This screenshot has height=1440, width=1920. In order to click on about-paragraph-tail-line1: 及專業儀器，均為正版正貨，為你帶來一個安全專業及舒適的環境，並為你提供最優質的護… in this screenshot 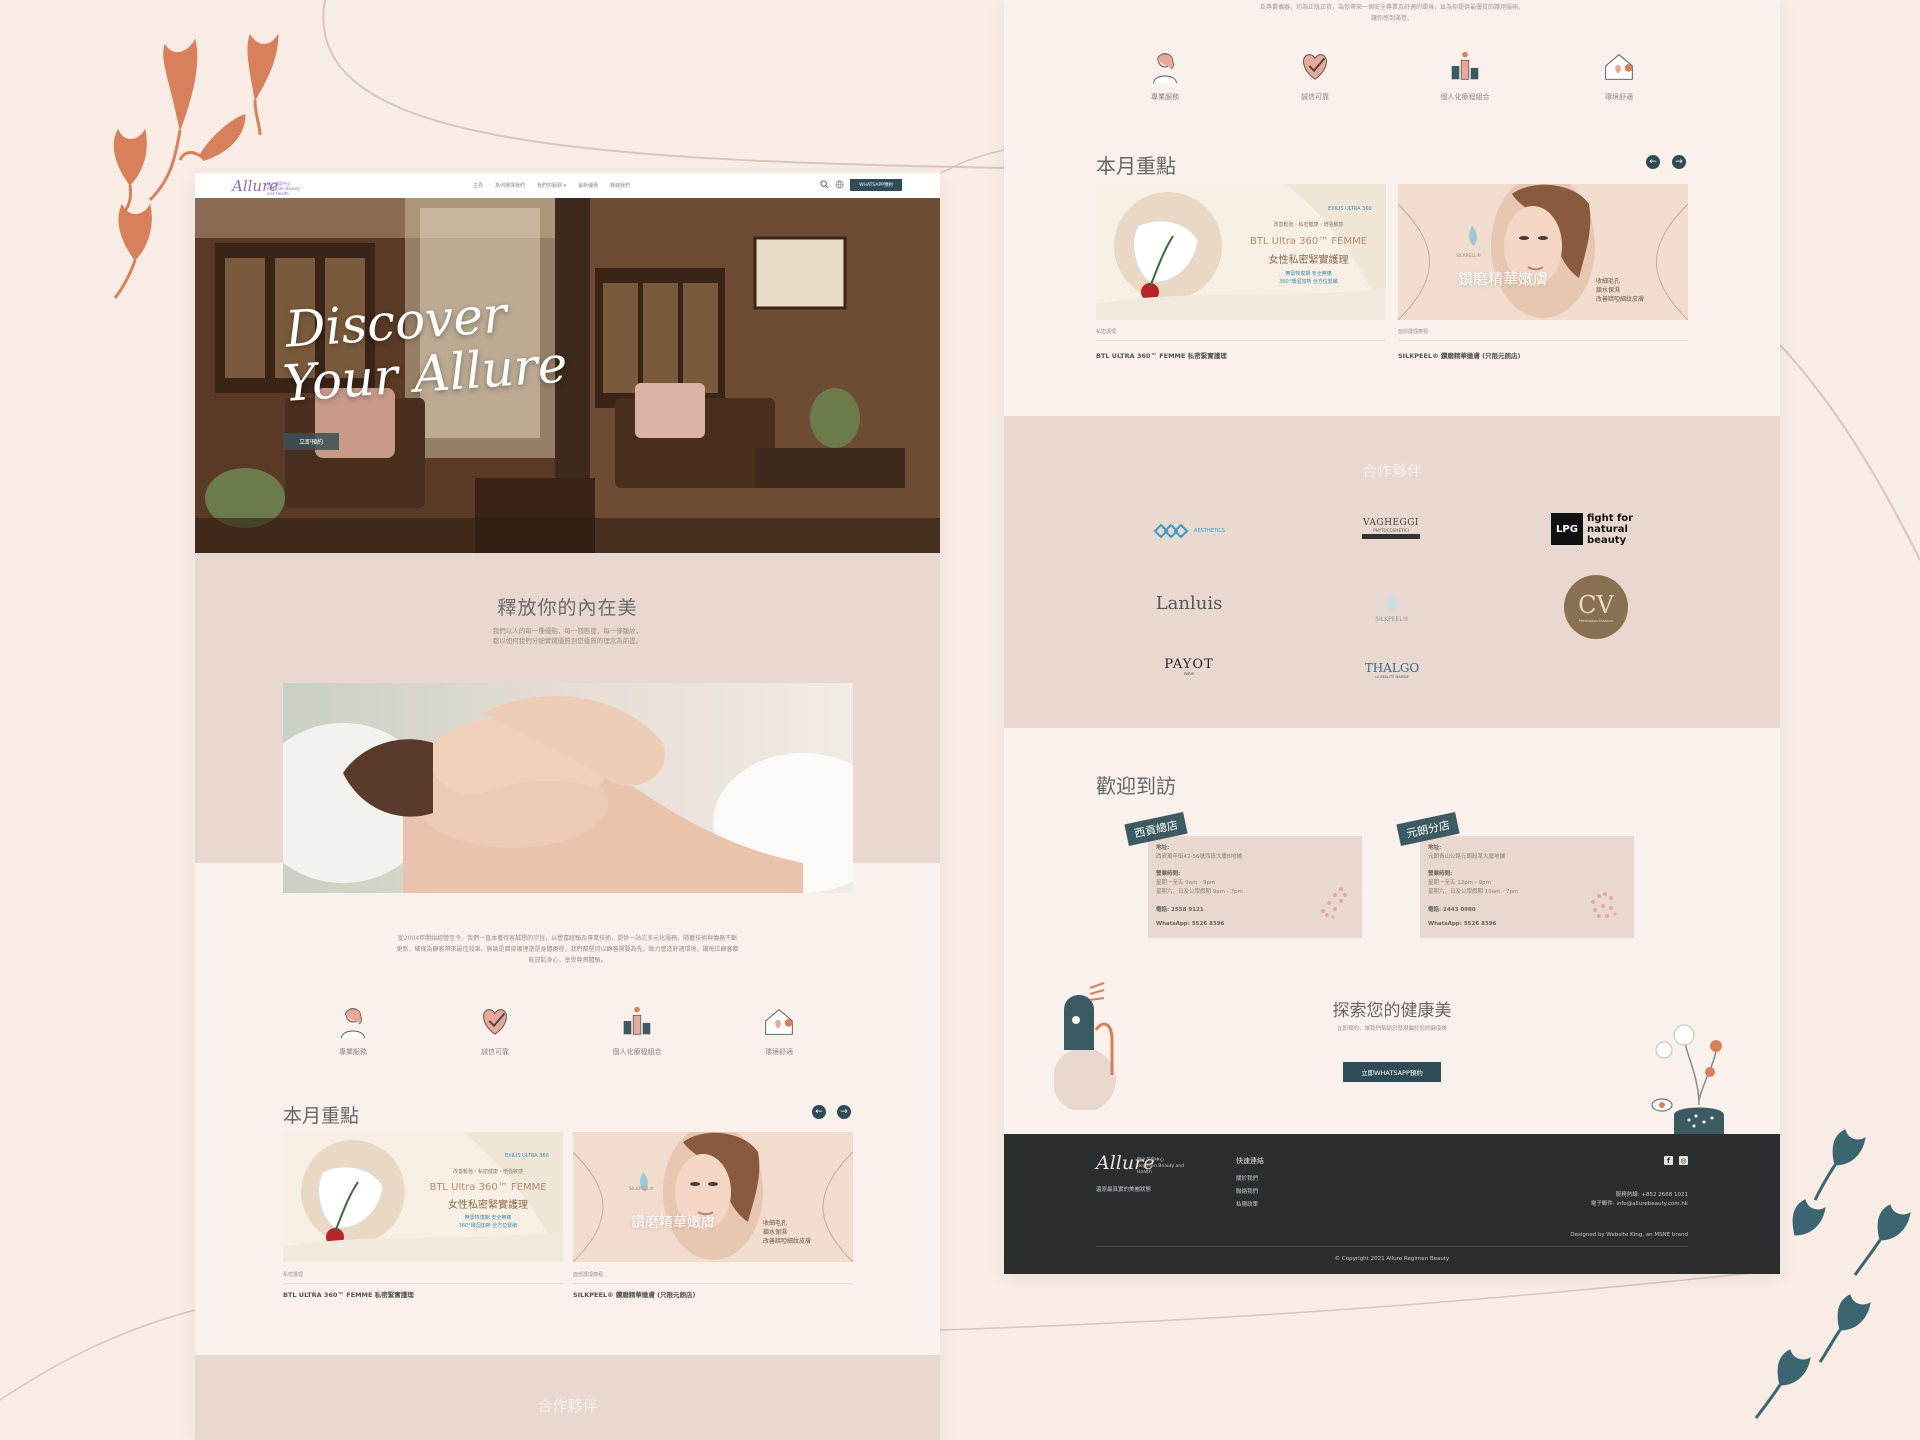, I will do `click(1391, 7)`.